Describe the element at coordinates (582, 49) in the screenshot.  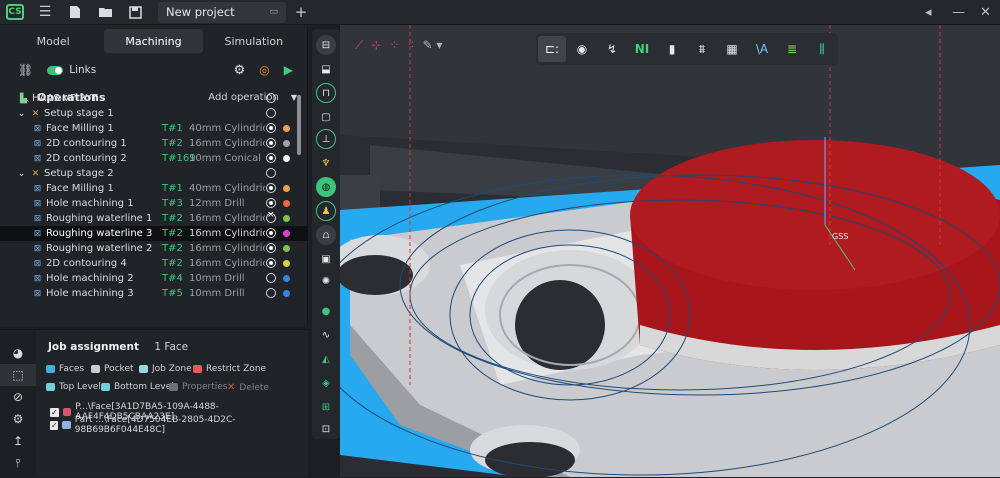
I see `tool-holder-icon: ◉` at that location.